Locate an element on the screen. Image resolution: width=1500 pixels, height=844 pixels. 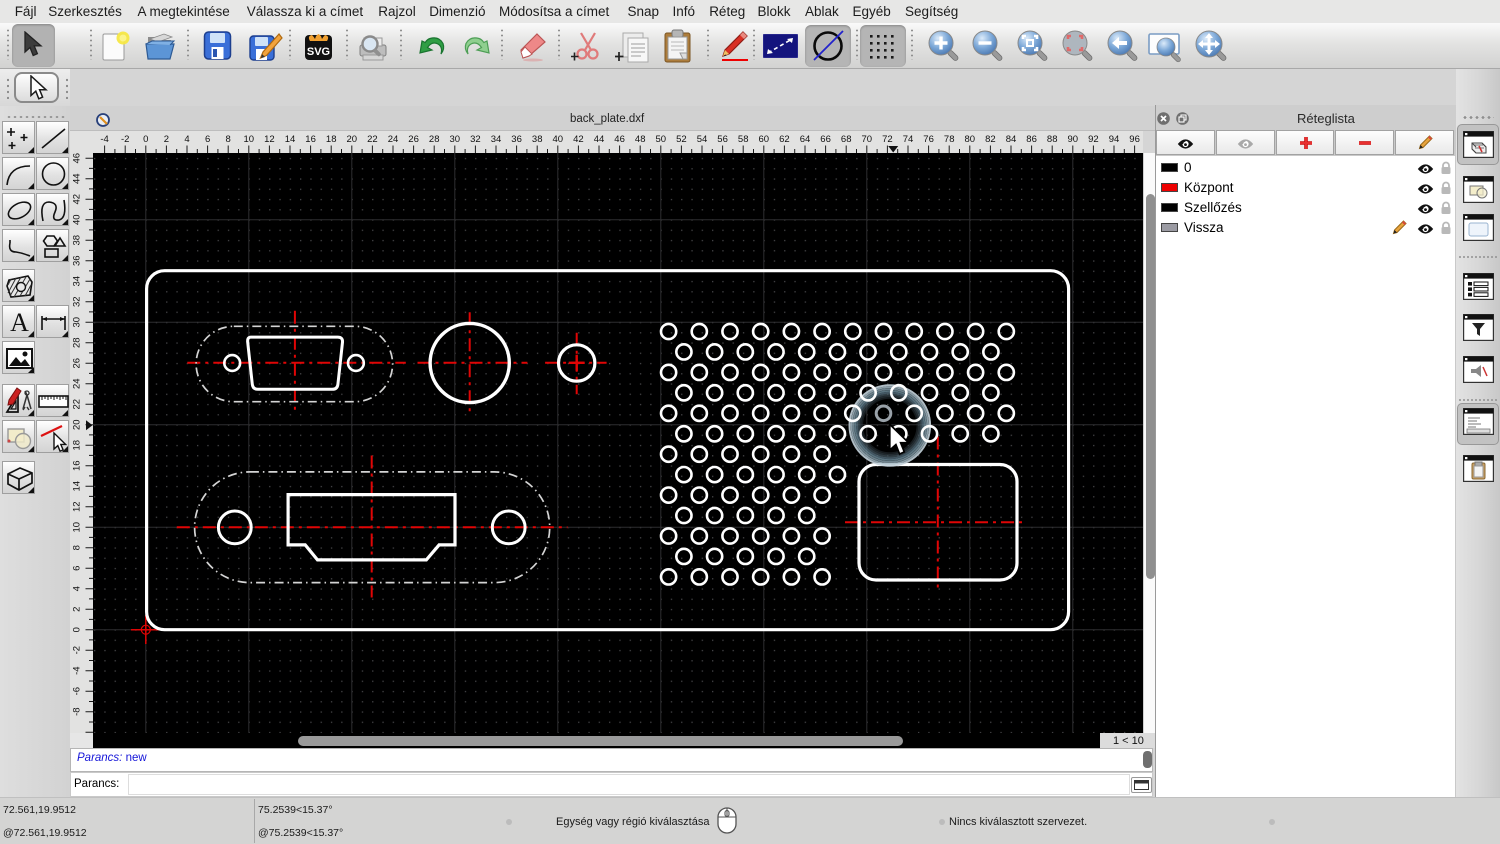
svg-text: 82 is located at coordinates (990, 139).